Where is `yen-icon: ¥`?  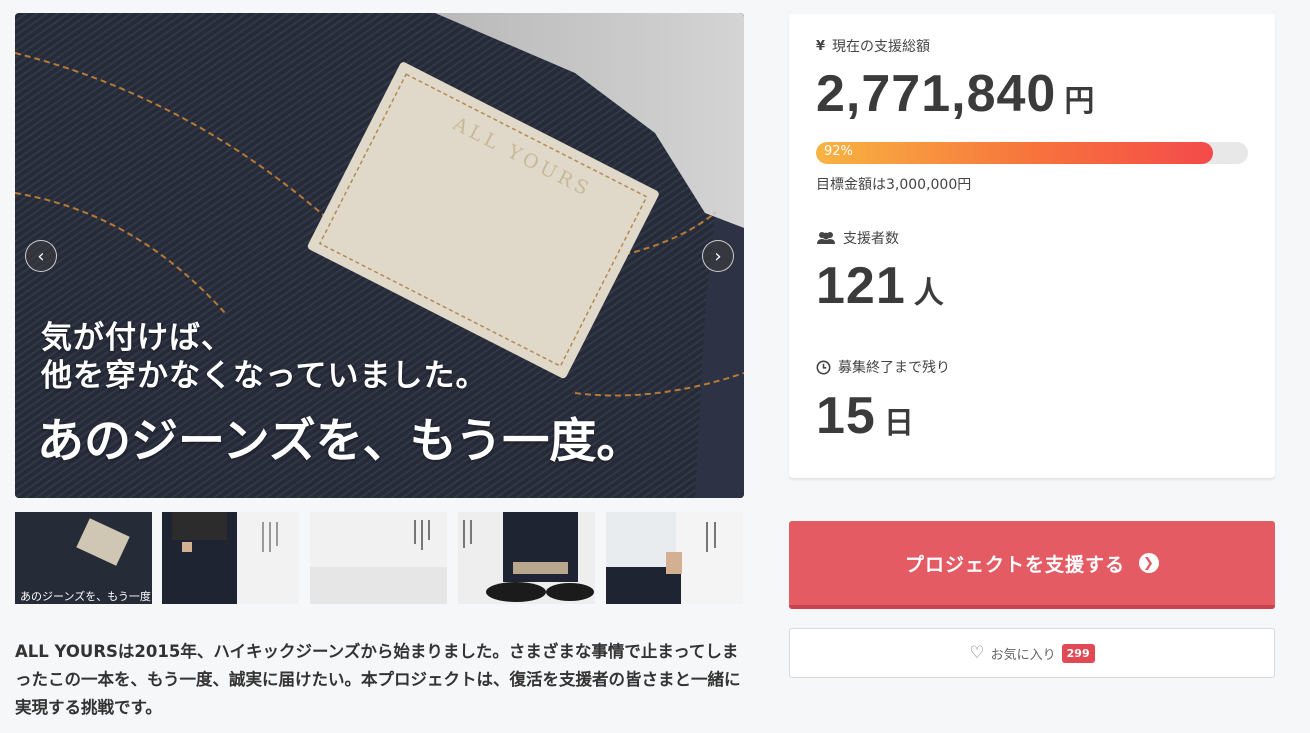 yen-icon: ¥ is located at coordinates (821, 46).